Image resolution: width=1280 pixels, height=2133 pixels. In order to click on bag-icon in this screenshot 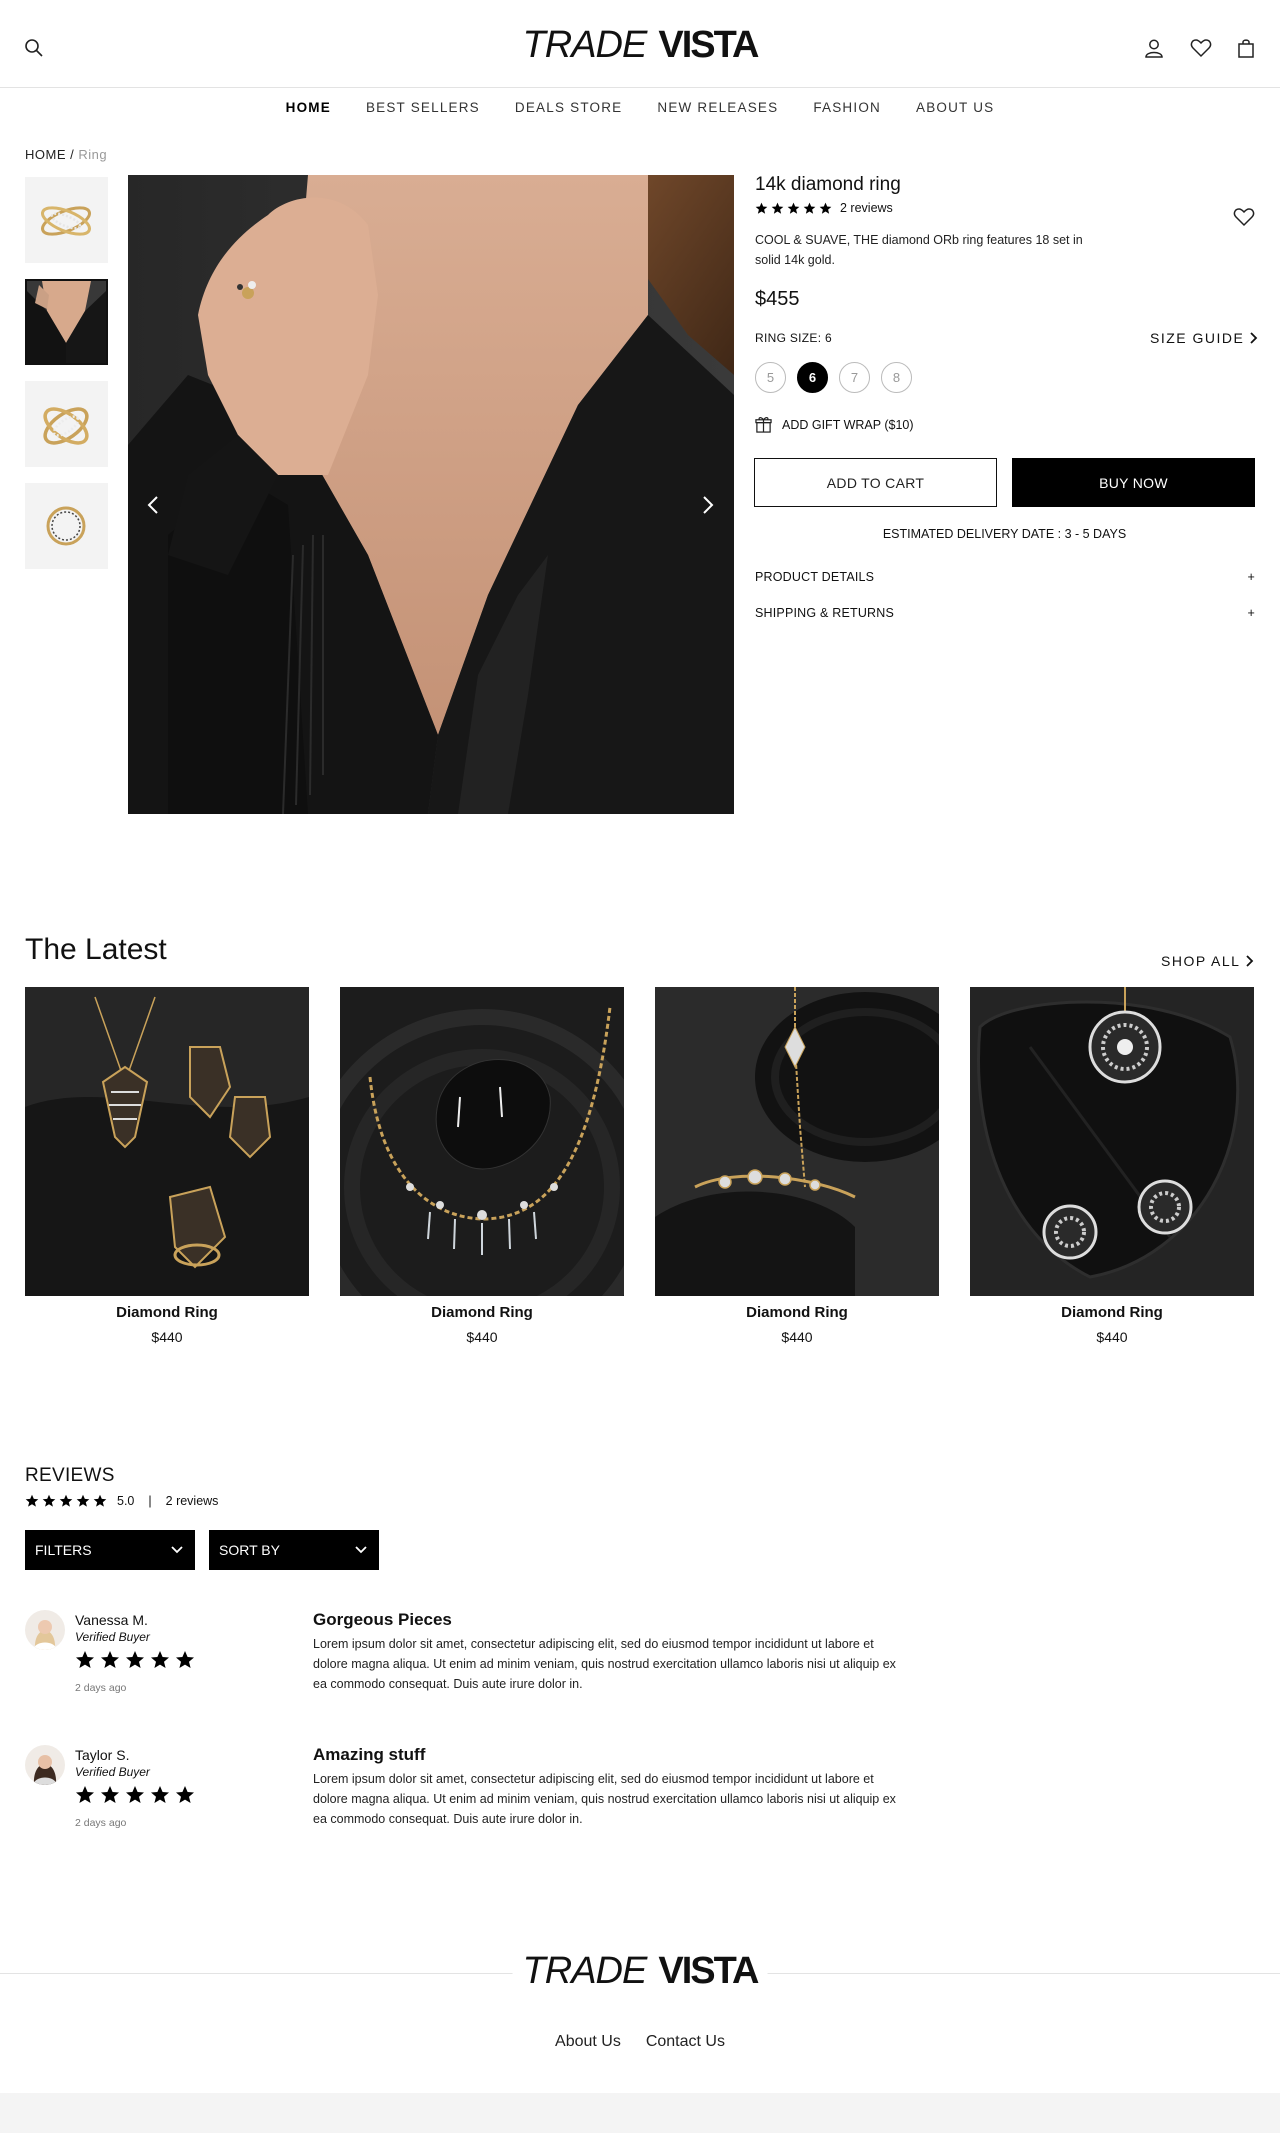, I will do `click(1246, 48)`.